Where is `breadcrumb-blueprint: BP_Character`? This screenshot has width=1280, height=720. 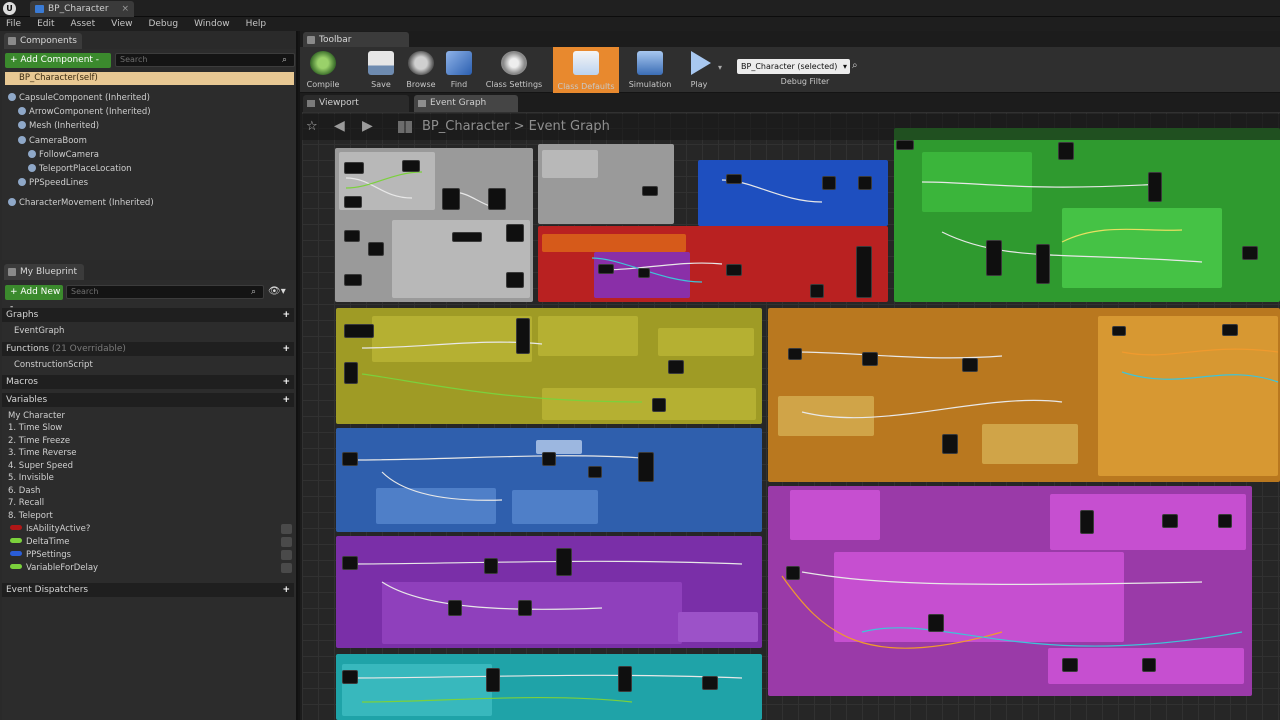
breadcrumb-blueprint: BP_Character is located at coordinates (465, 126).